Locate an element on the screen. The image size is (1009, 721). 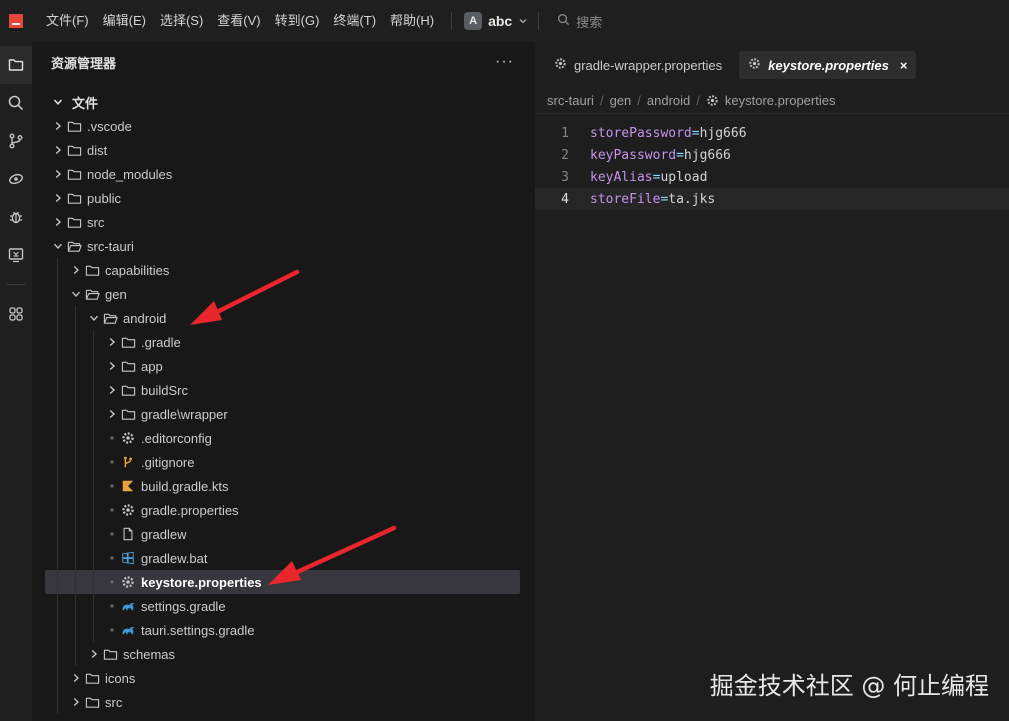
menu-help: 帮助(H) is located at coordinates (412, 21).